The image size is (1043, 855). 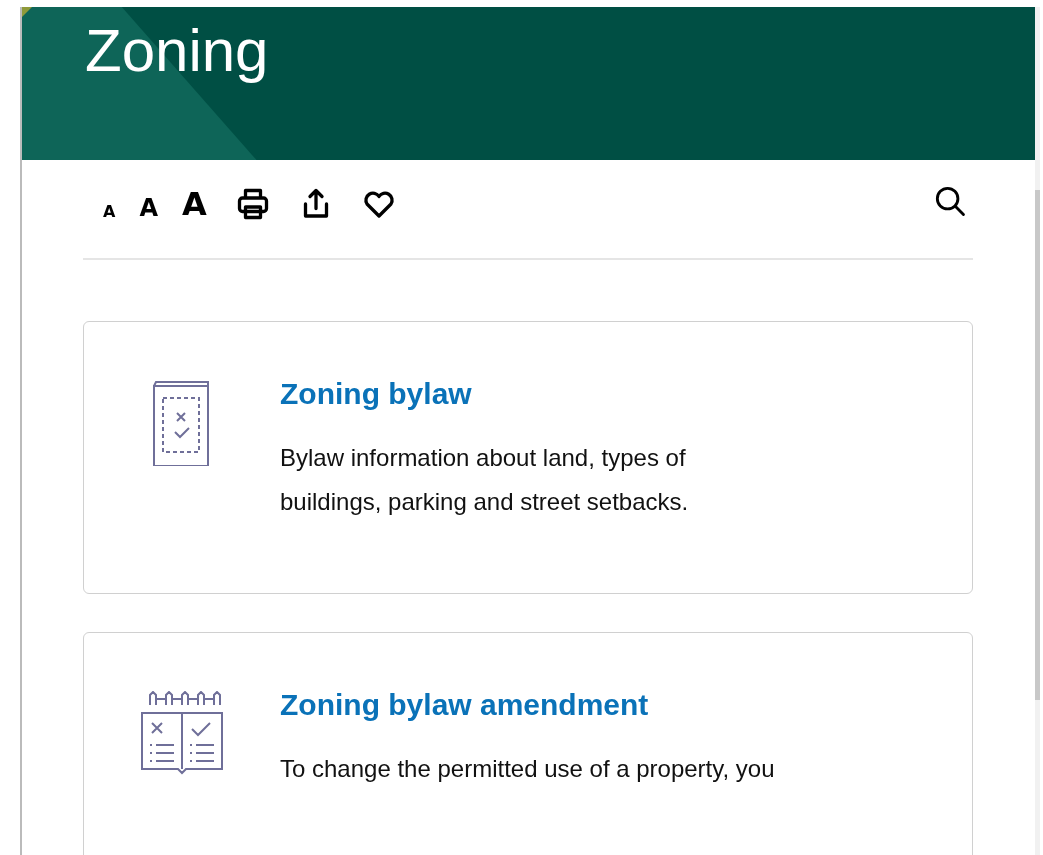 What do you see at coordinates (527, 769) in the screenshot?
I see `card-description: To change the permitted use of a property, you` at bounding box center [527, 769].